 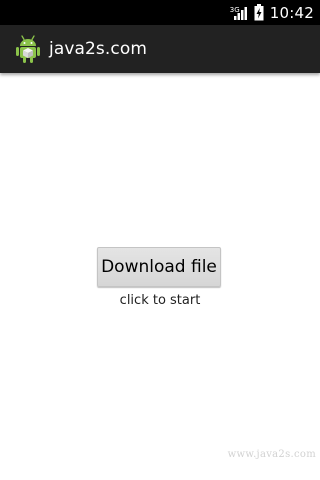 What do you see at coordinates (259, 12) in the screenshot?
I see `battery-icon` at bounding box center [259, 12].